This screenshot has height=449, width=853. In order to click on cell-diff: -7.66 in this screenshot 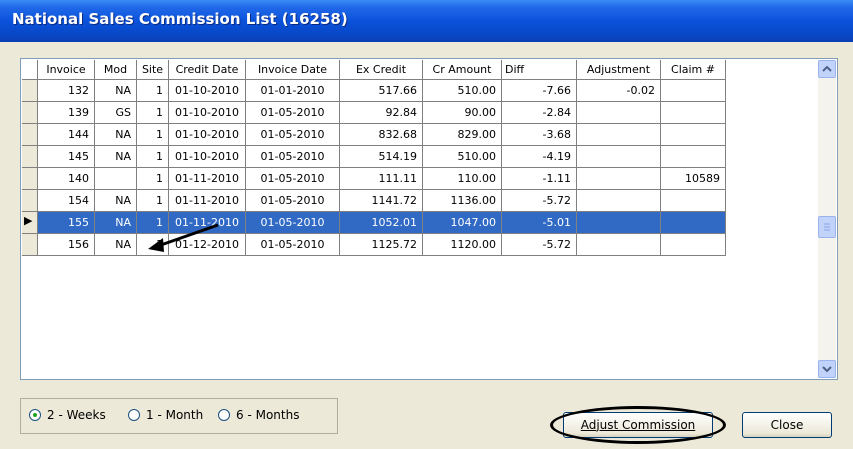, I will do `click(539, 91)`.